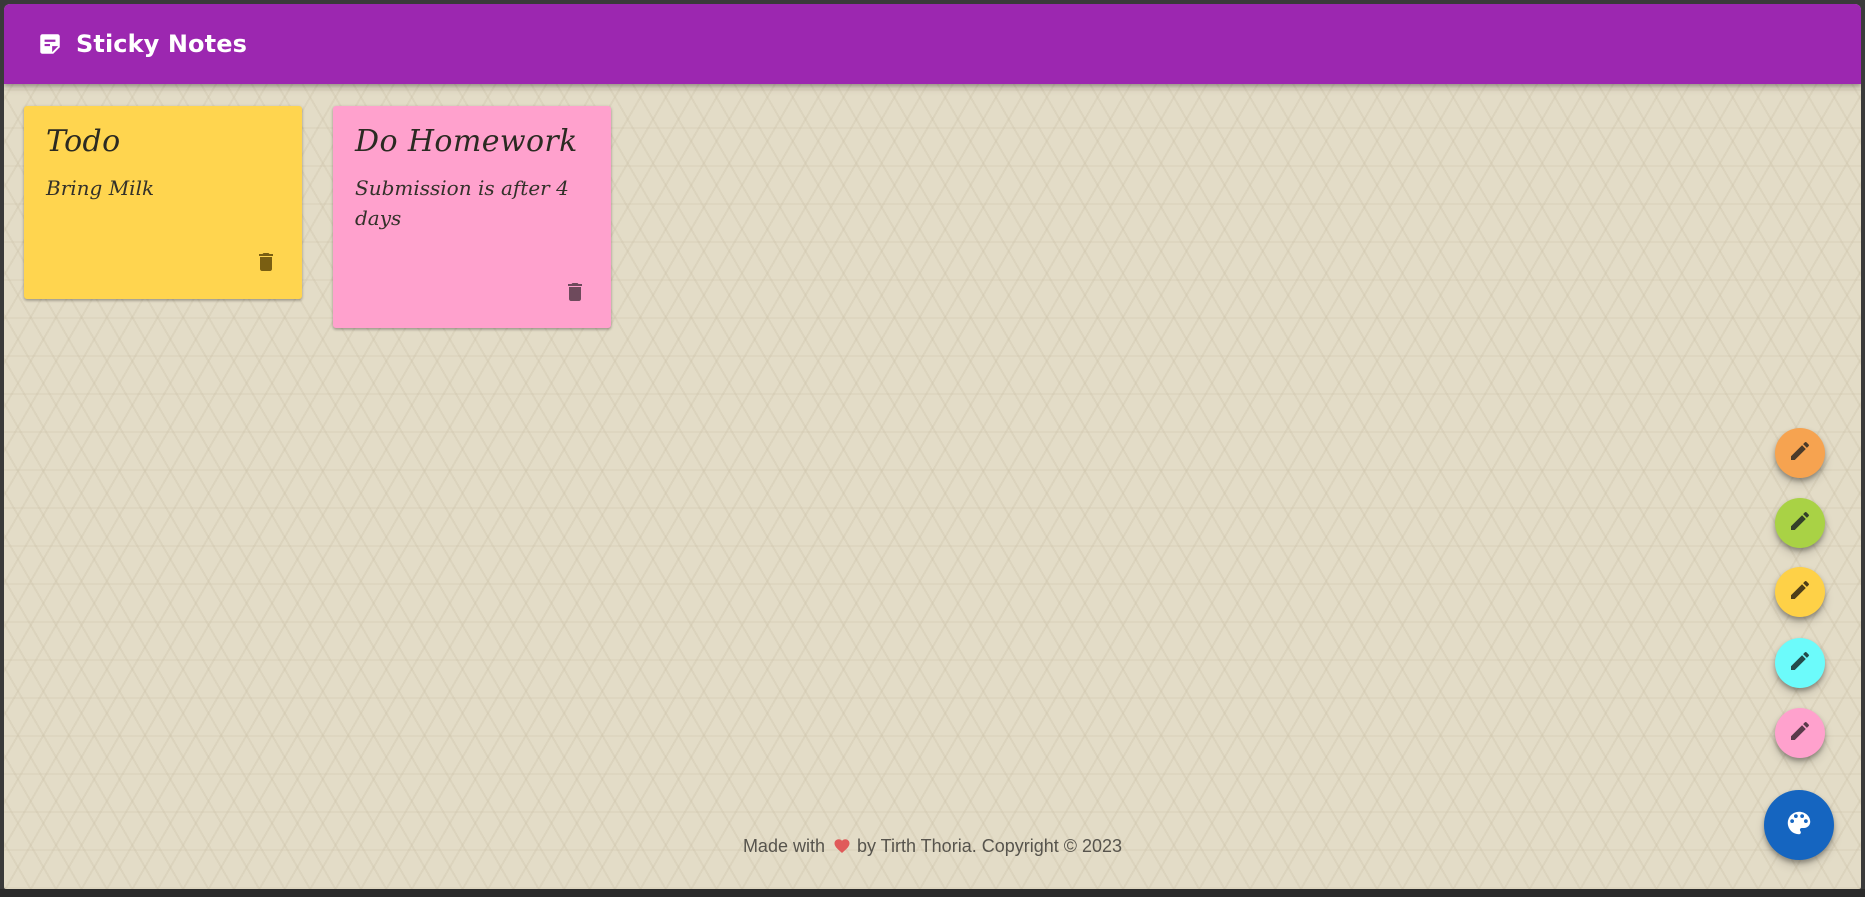  Describe the element at coordinates (100, 188) in the screenshot. I see `note-body: Bring Milk` at that location.